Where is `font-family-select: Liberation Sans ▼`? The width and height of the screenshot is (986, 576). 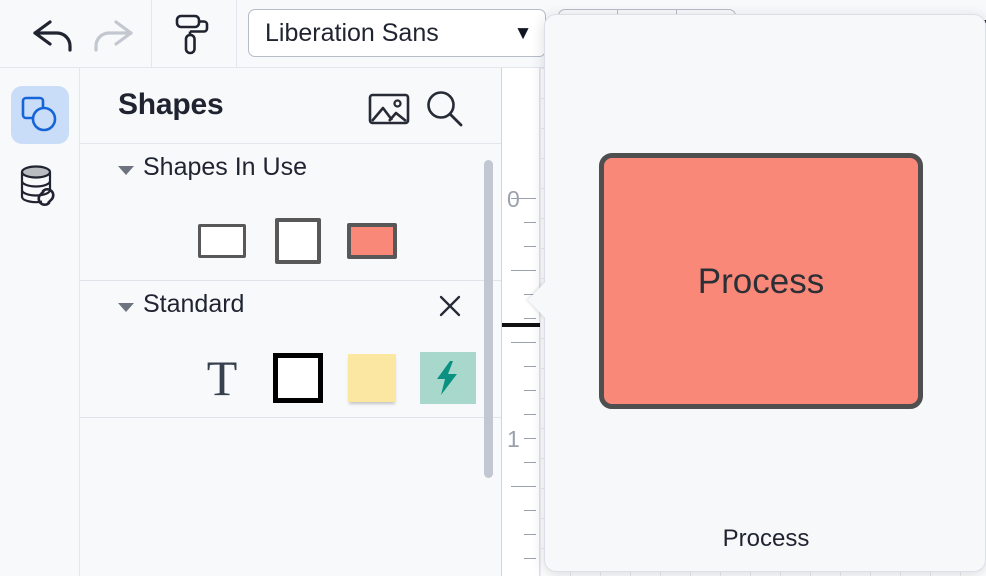 font-family-select: Liberation Sans ▼ is located at coordinates (397, 33).